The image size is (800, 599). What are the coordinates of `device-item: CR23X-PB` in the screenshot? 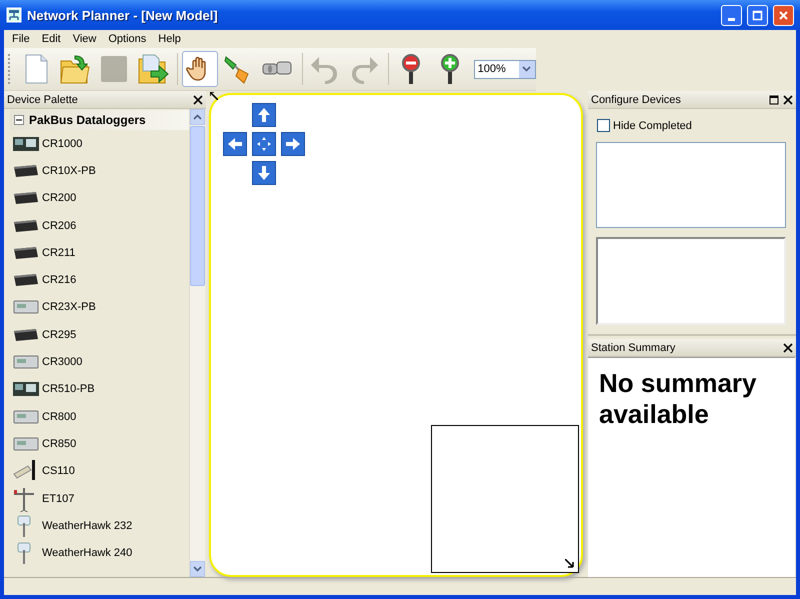 It's located at (99, 308).